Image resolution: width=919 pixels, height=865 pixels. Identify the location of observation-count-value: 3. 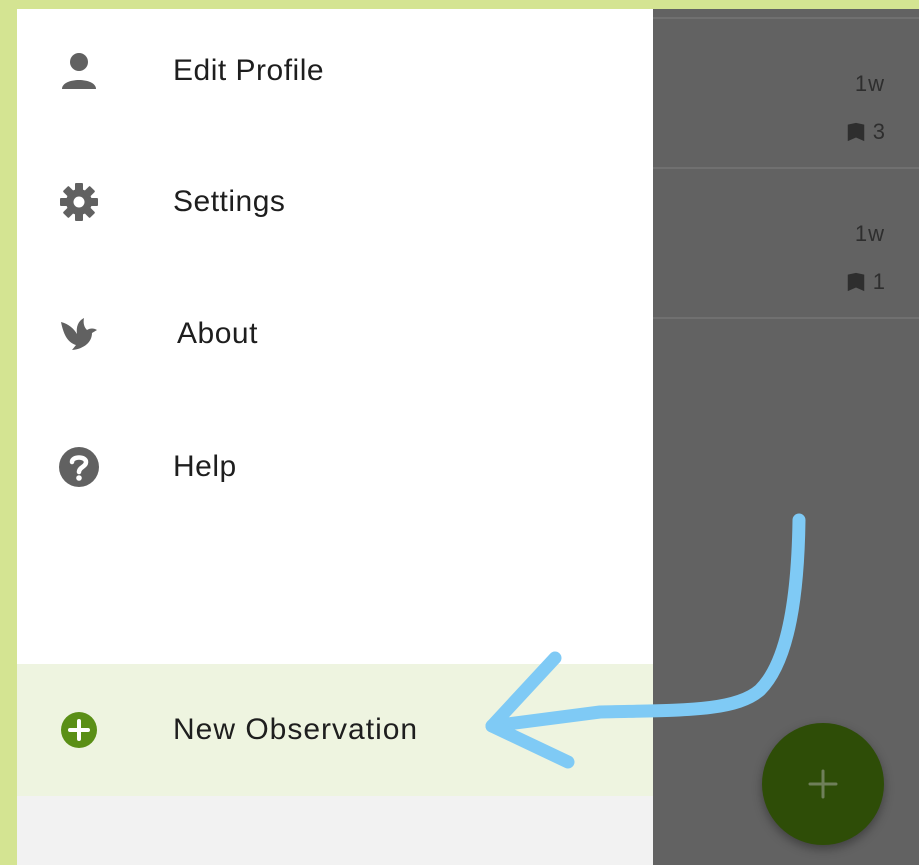
(878, 131).